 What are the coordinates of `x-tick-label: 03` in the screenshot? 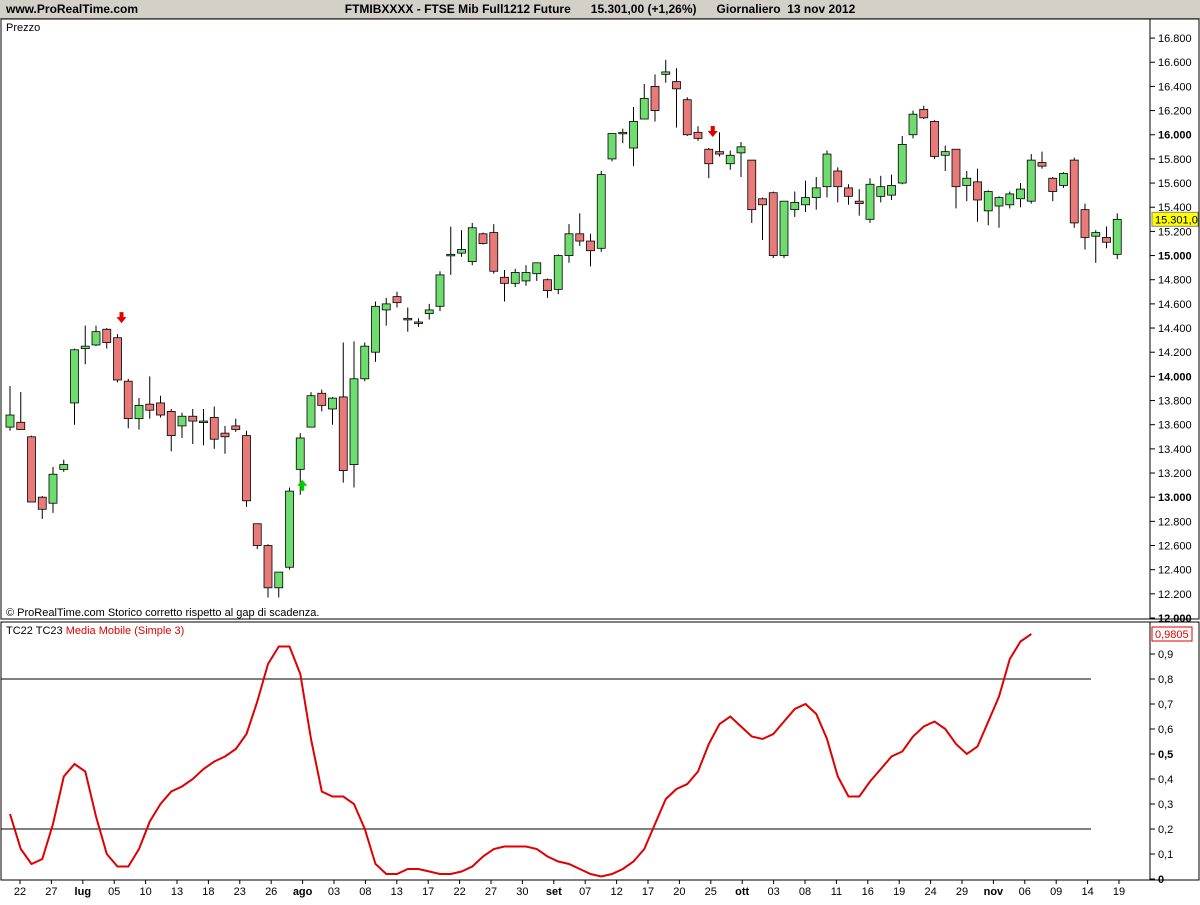 It's located at (773, 892).